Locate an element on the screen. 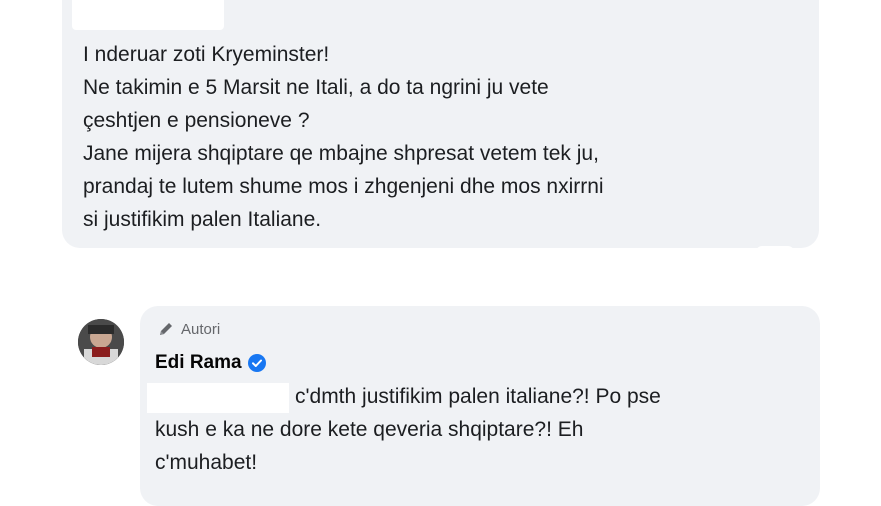  reply-author: Edi Rama is located at coordinates (210, 363).